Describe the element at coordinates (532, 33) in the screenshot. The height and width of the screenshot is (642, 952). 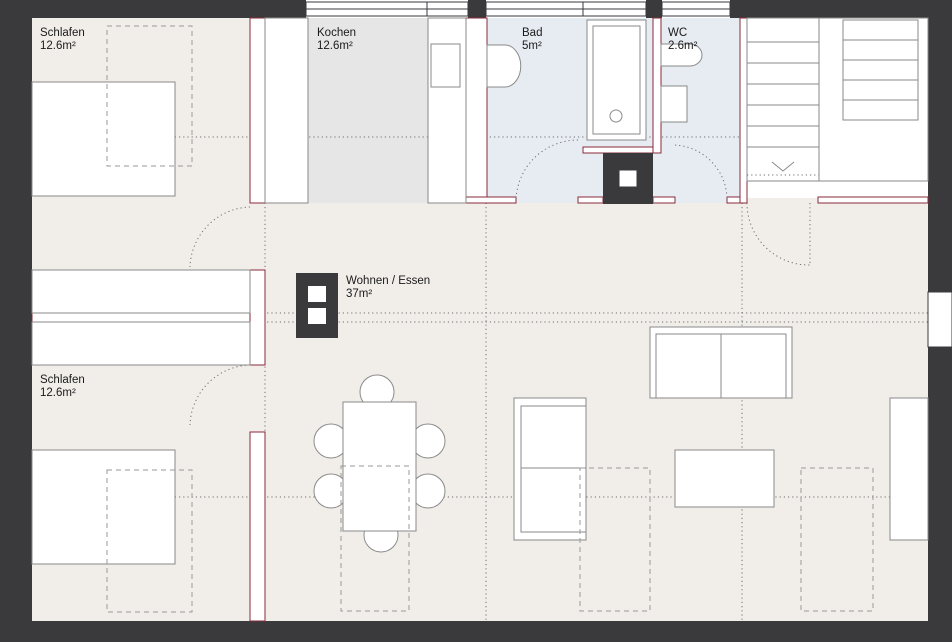
I see `room-name: Bad` at that location.